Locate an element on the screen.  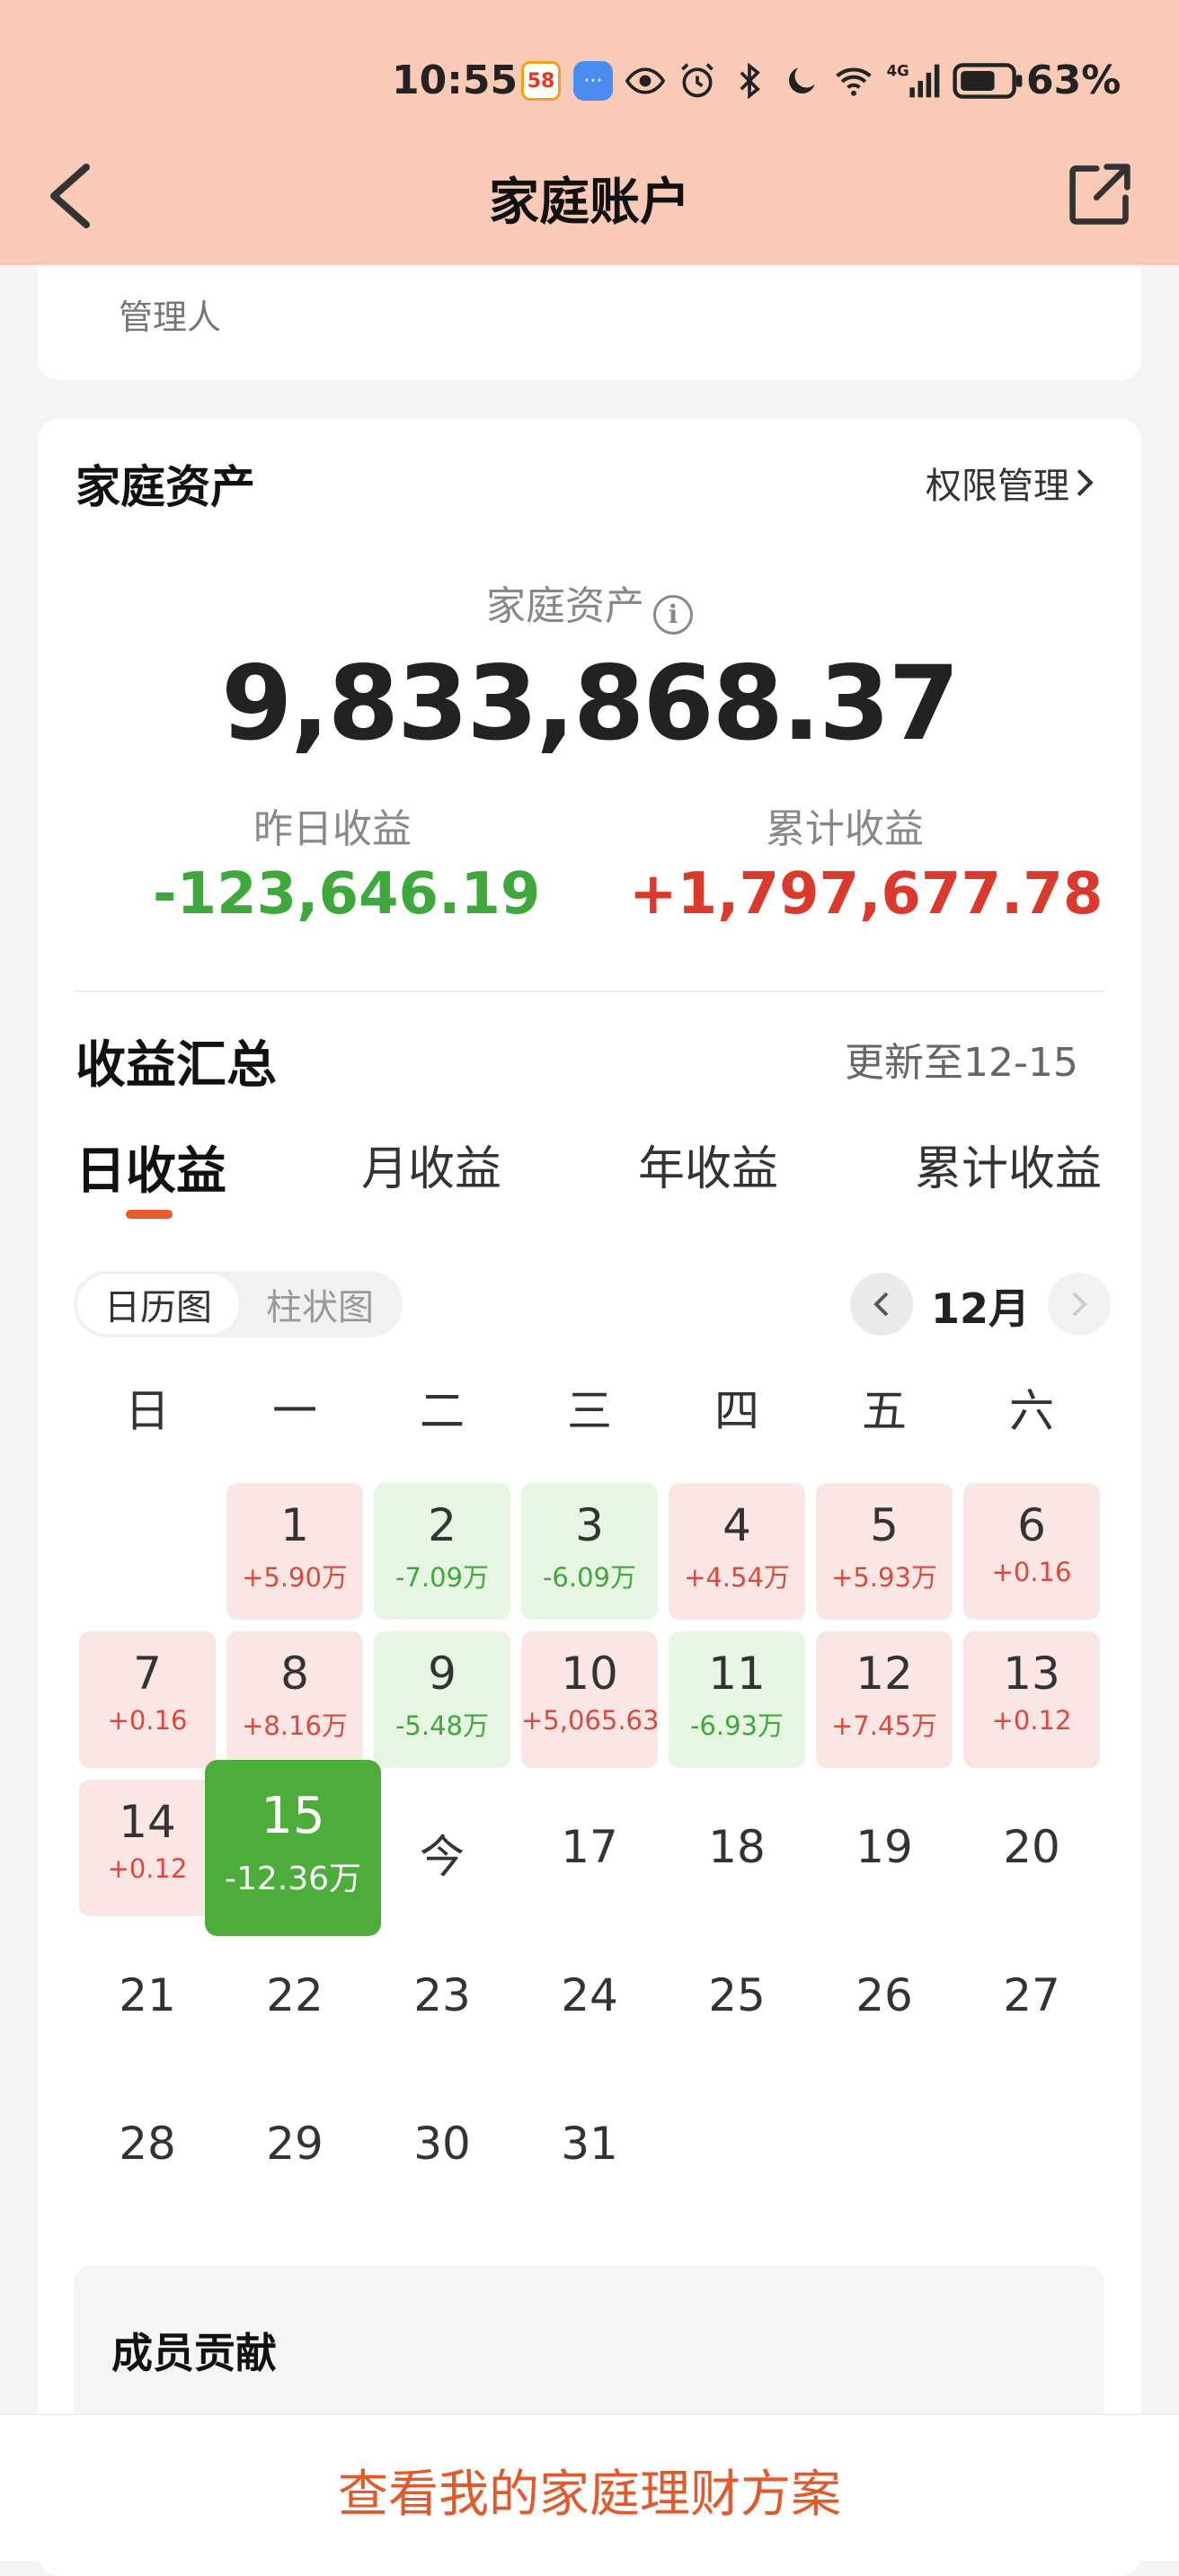
calendar-day: 24 is located at coordinates (589, 1996).